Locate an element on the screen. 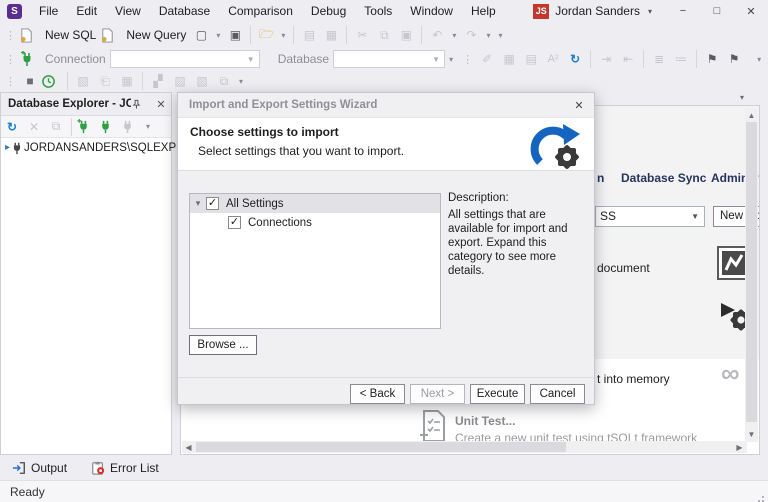 This screenshot has height=502, width=768. refresh-icon: ↻ is located at coordinates (575, 59).